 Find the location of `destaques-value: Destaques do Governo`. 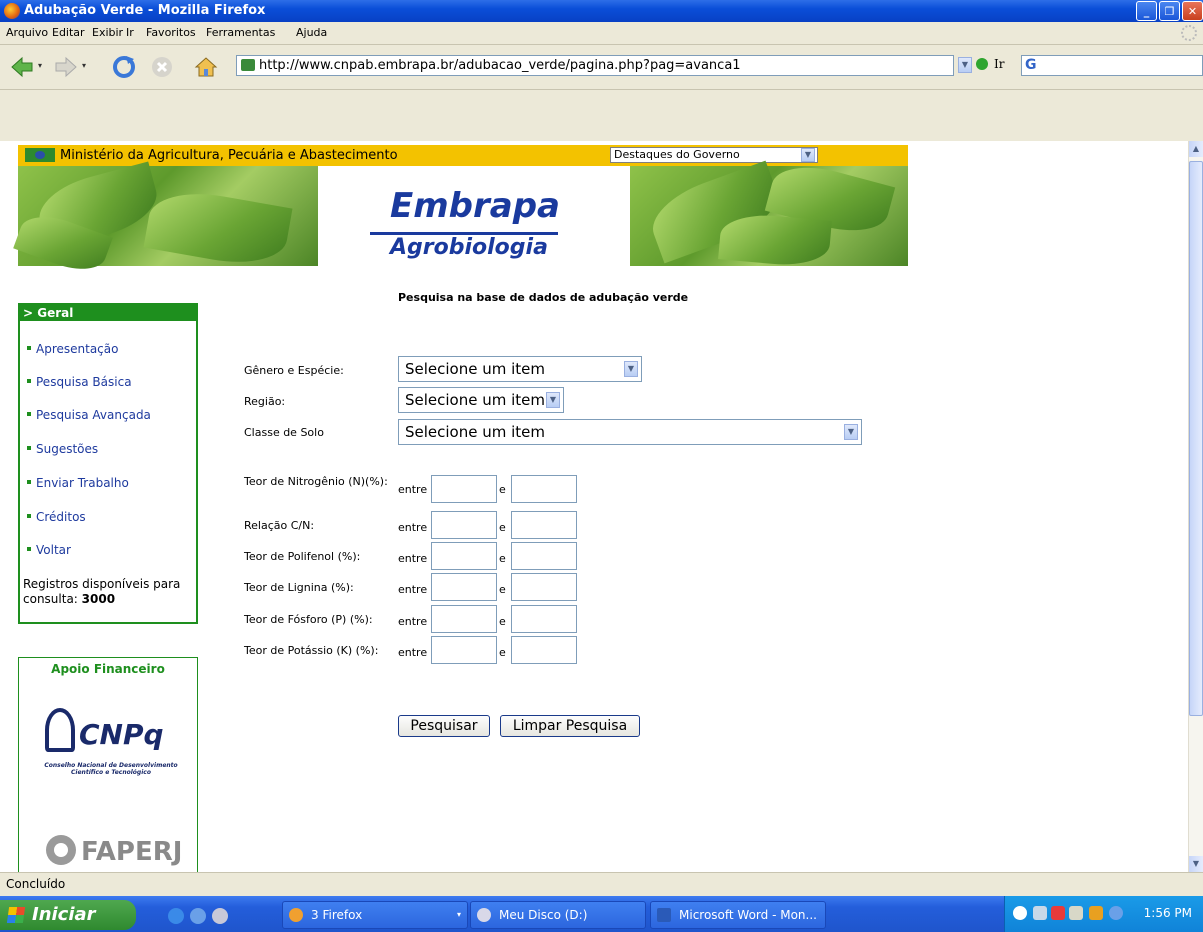

destaques-value: Destaques do Governo is located at coordinates (677, 154).